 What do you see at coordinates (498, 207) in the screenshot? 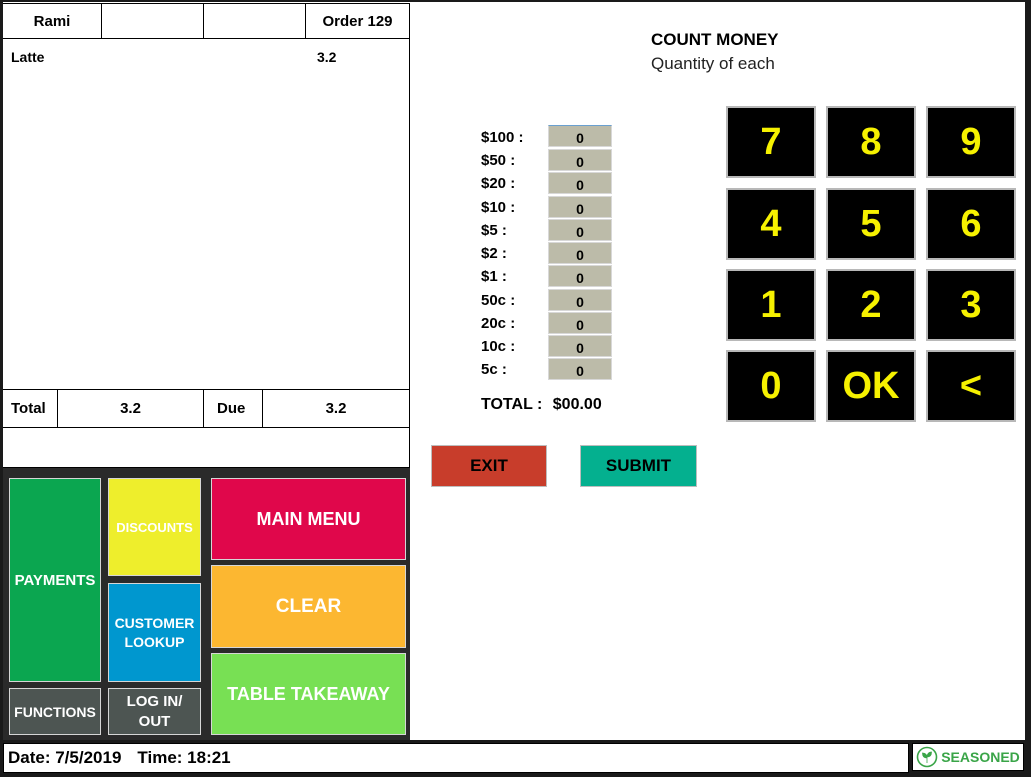
I see `denomination-label: $10 :` at bounding box center [498, 207].